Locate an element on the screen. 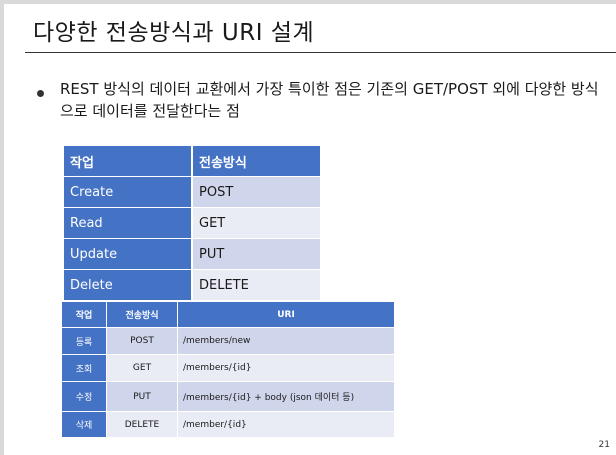  table-row: Create POST is located at coordinates (192, 192).